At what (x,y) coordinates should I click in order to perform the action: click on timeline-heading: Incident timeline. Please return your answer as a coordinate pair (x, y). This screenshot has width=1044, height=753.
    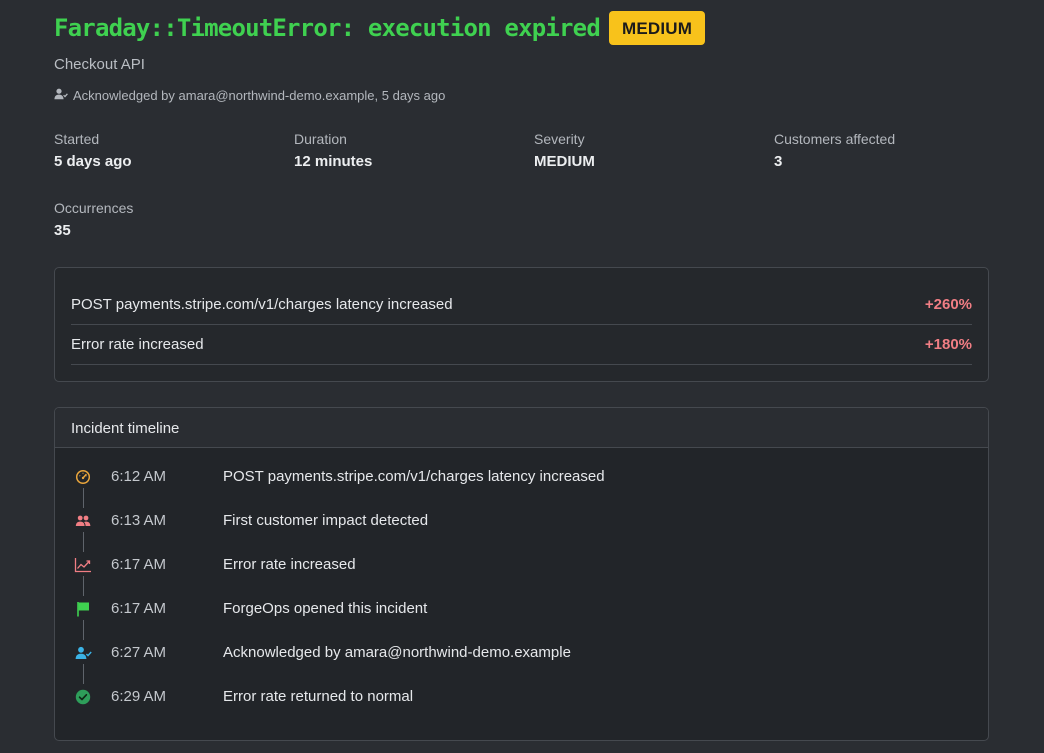
    Looking at the image, I should click on (521, 428).